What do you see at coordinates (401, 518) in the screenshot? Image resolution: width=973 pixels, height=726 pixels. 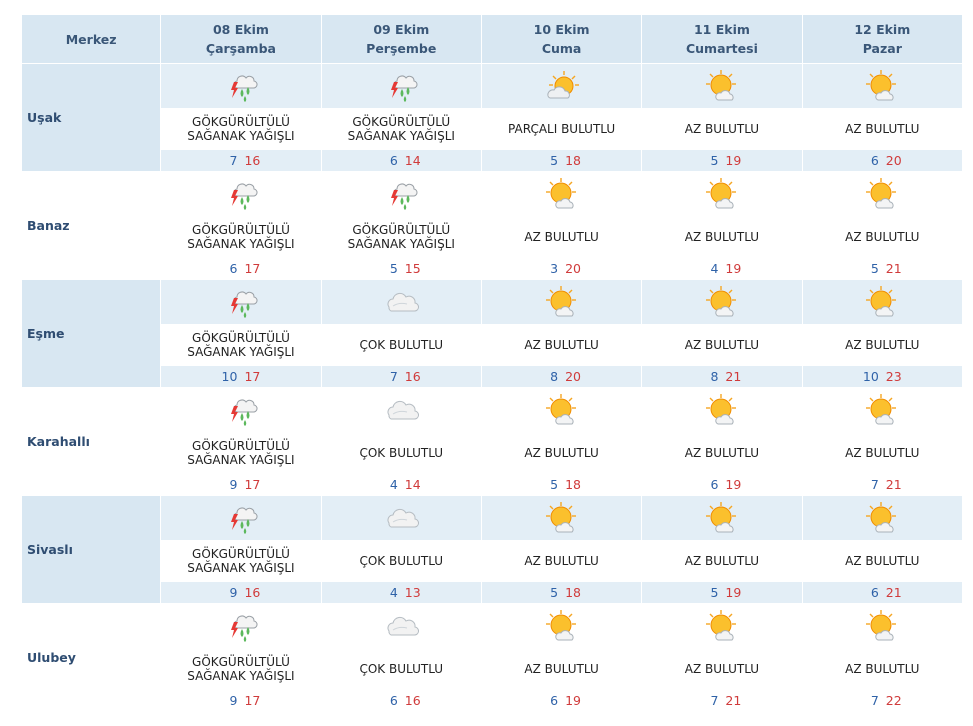 I see `cloudy-icon` at bounding box center [401, 518].